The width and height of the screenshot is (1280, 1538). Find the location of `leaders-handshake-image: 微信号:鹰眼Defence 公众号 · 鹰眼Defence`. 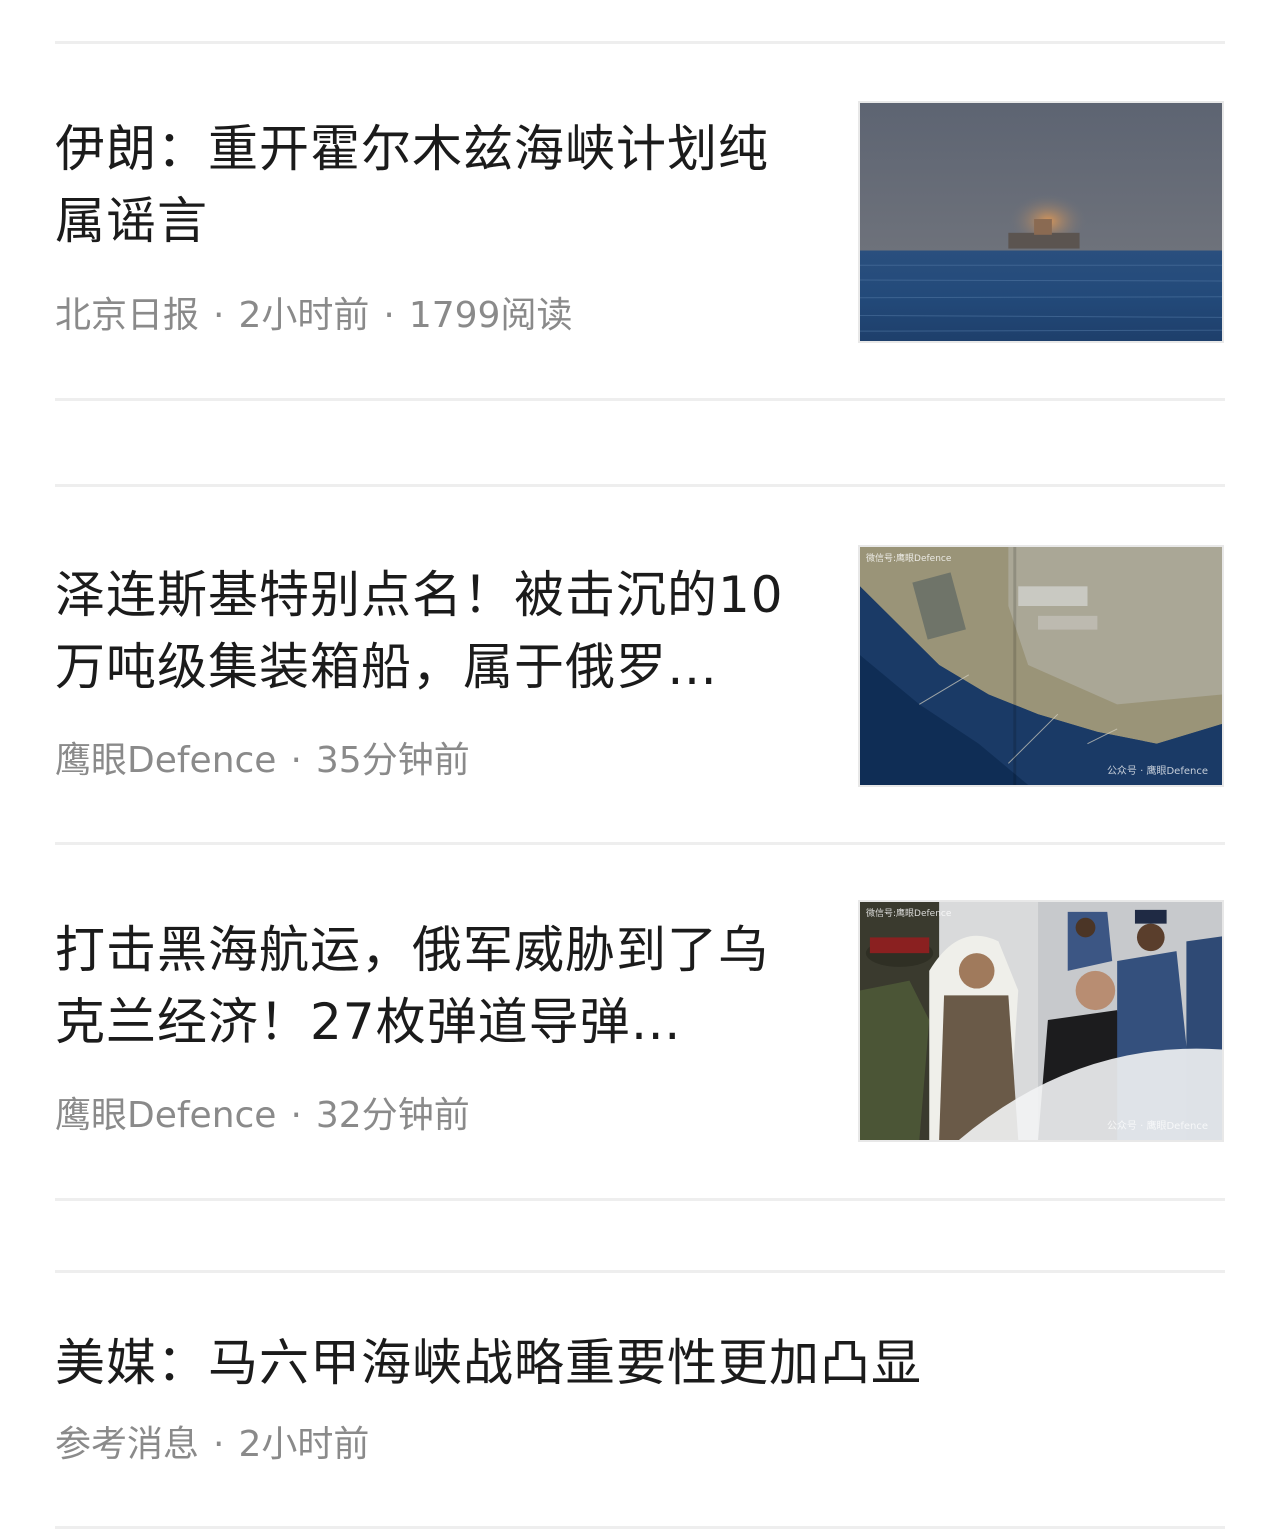

leaders-handshake-image: 微信号:鹰眼Defence 公众号 · 鹰眼Defence is located at coordinates (1041, 1021).